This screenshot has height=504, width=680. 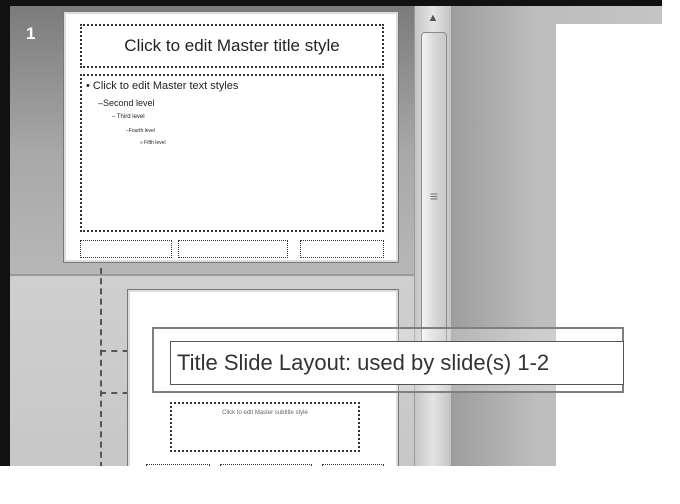 I want to click on title-placeholder: Click to edit Master title style, so click(x=232, y=46).